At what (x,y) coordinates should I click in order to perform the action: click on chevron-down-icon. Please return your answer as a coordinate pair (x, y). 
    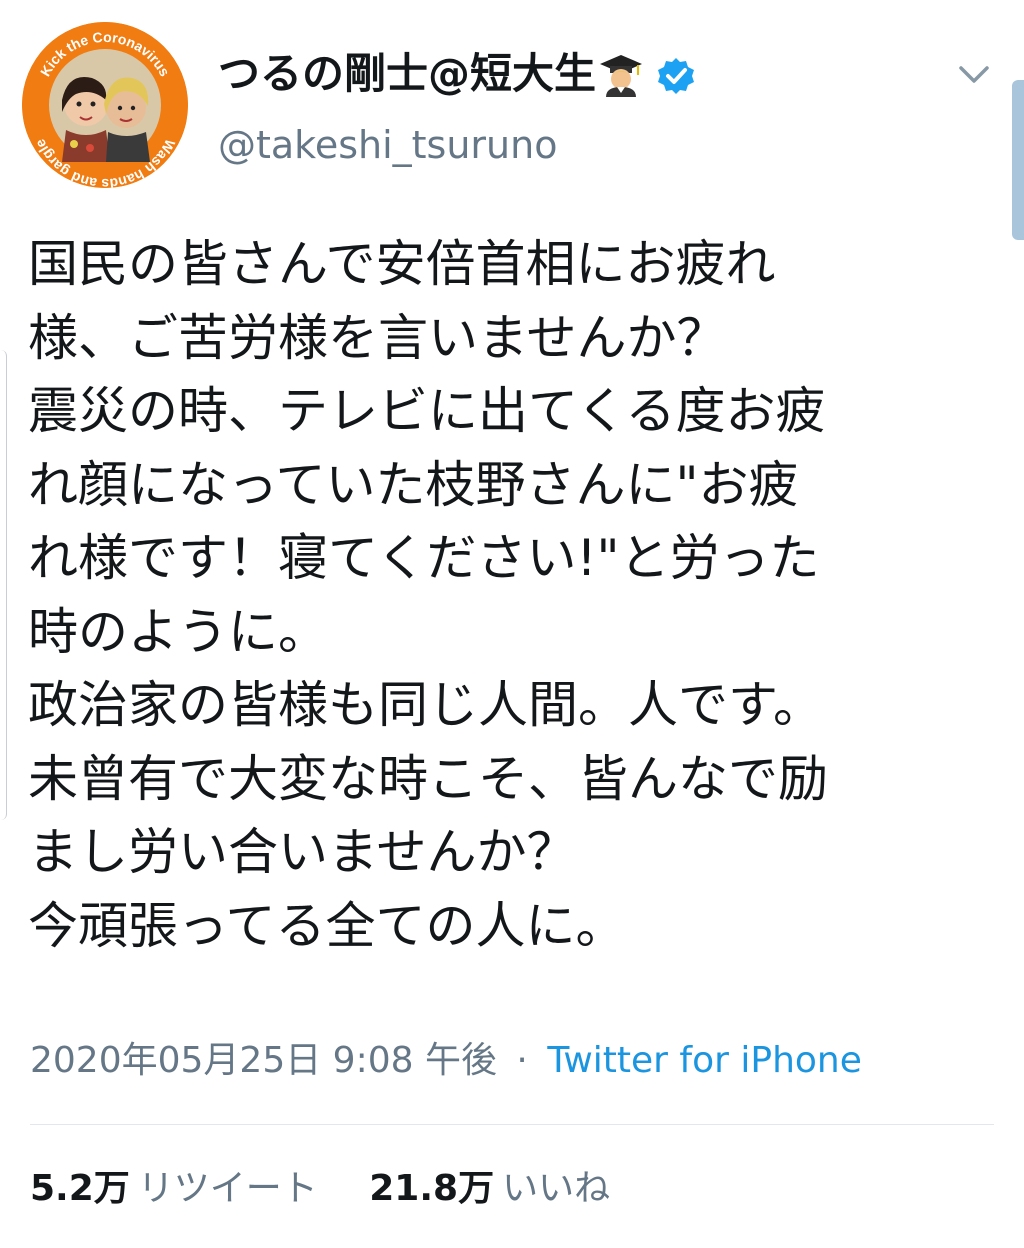
    Looking at the image, I should click on (974, 74).